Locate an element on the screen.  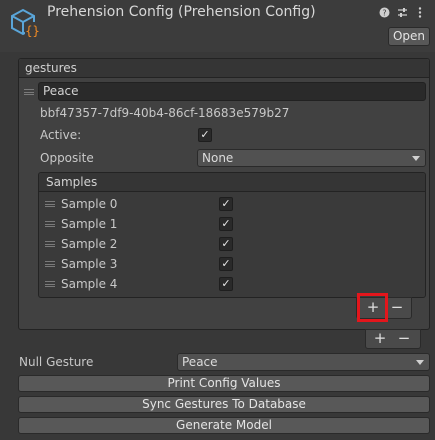
remove-sample-button: − is located at coordinates (397, 308).